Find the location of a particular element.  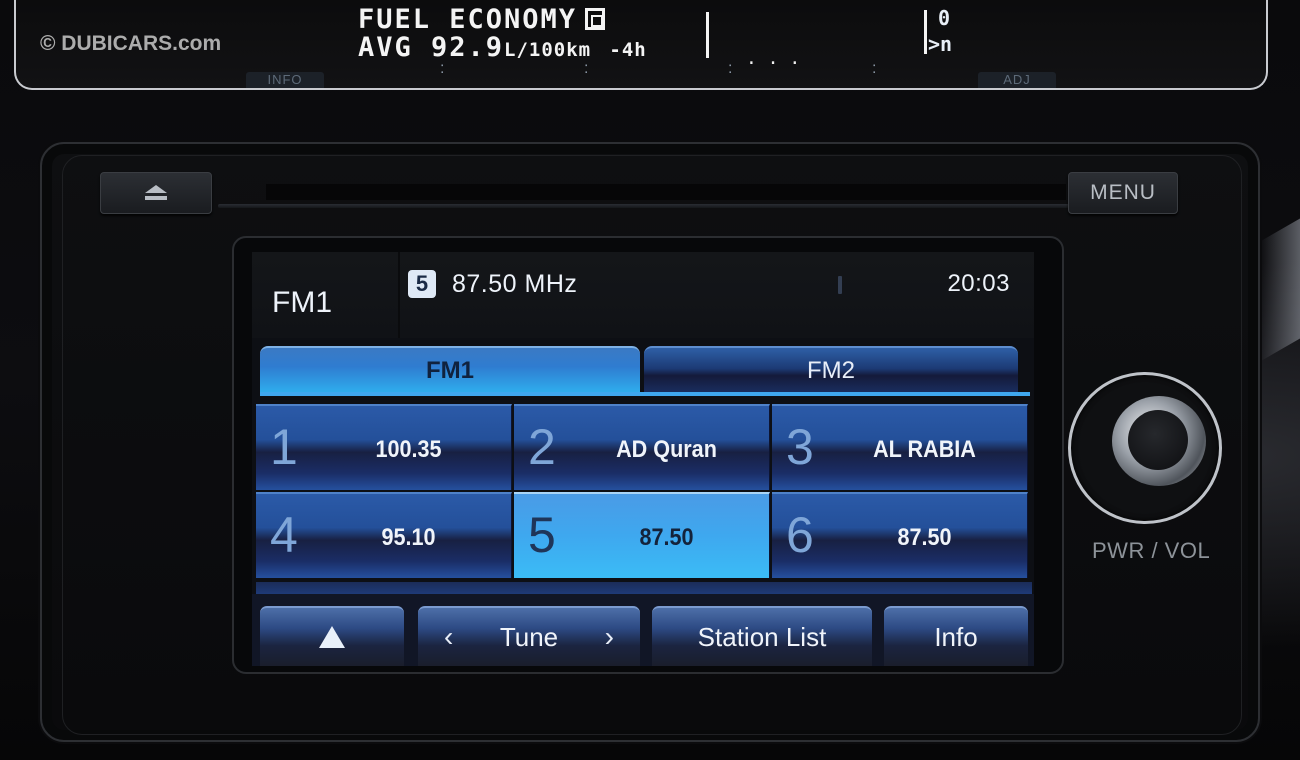

fuel-economy-value: AVG 92.9L/100km -4h is located at coordinates (502, 47).